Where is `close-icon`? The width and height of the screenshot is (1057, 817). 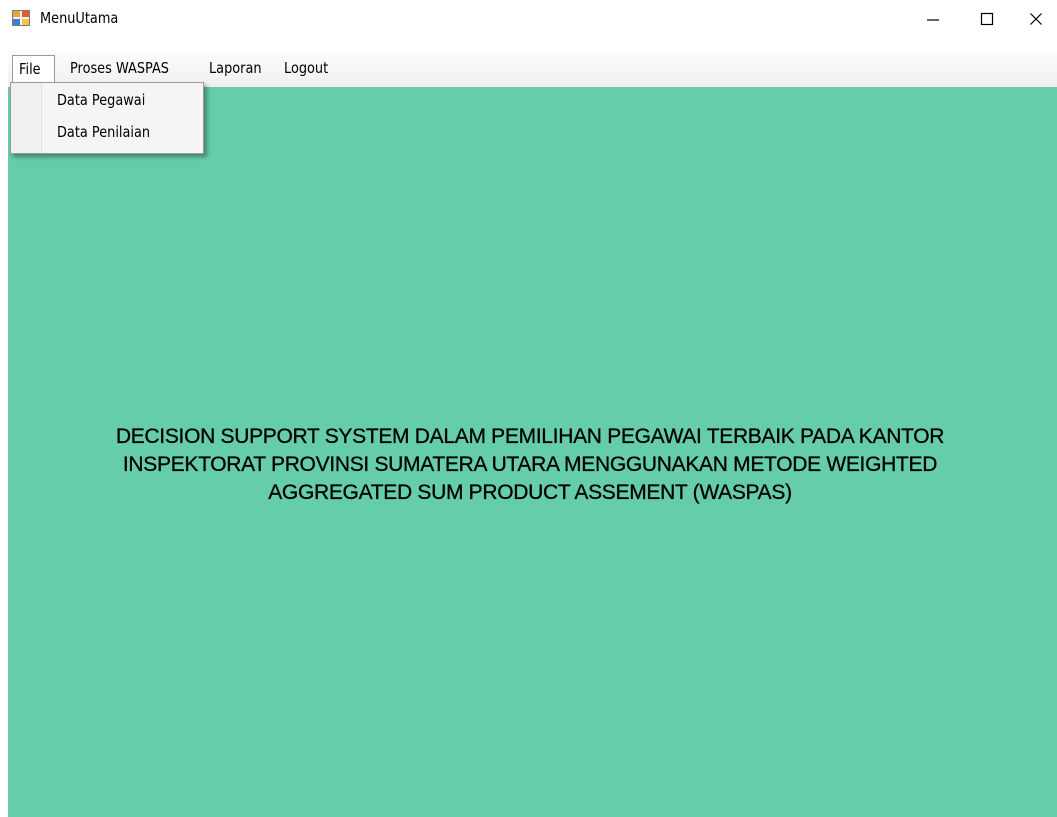
close-icon is located at coordinates (1036, 19).